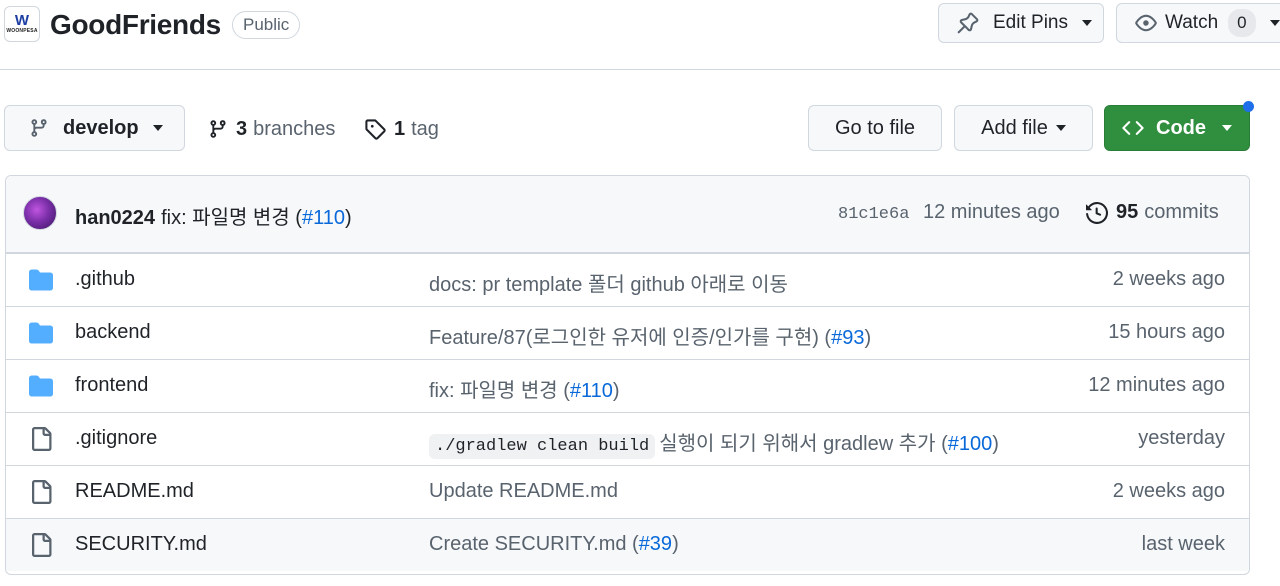 Image resolution: width=1280 pixels, height=586 pixels. I want to click on commit-pr-link: #110, so click(323, 218).